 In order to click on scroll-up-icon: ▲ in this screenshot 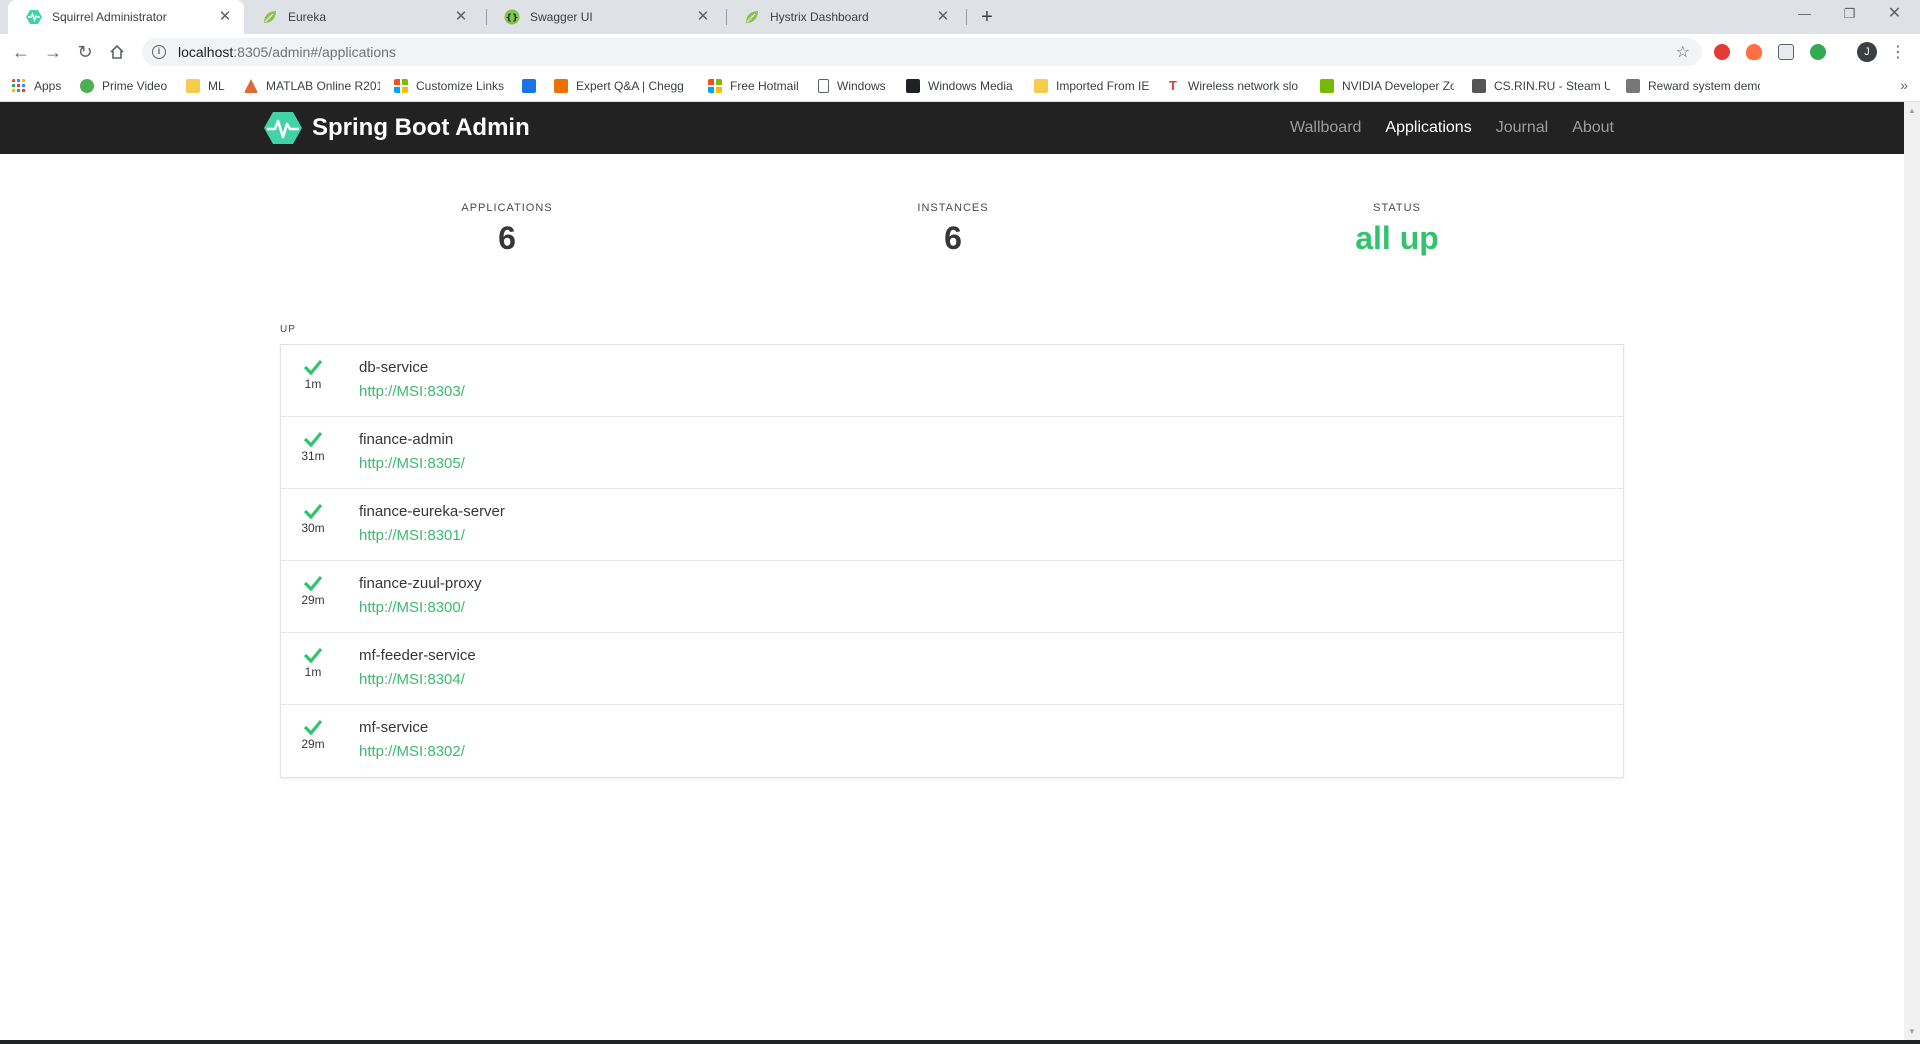, I will do `click(1912, 110)`.